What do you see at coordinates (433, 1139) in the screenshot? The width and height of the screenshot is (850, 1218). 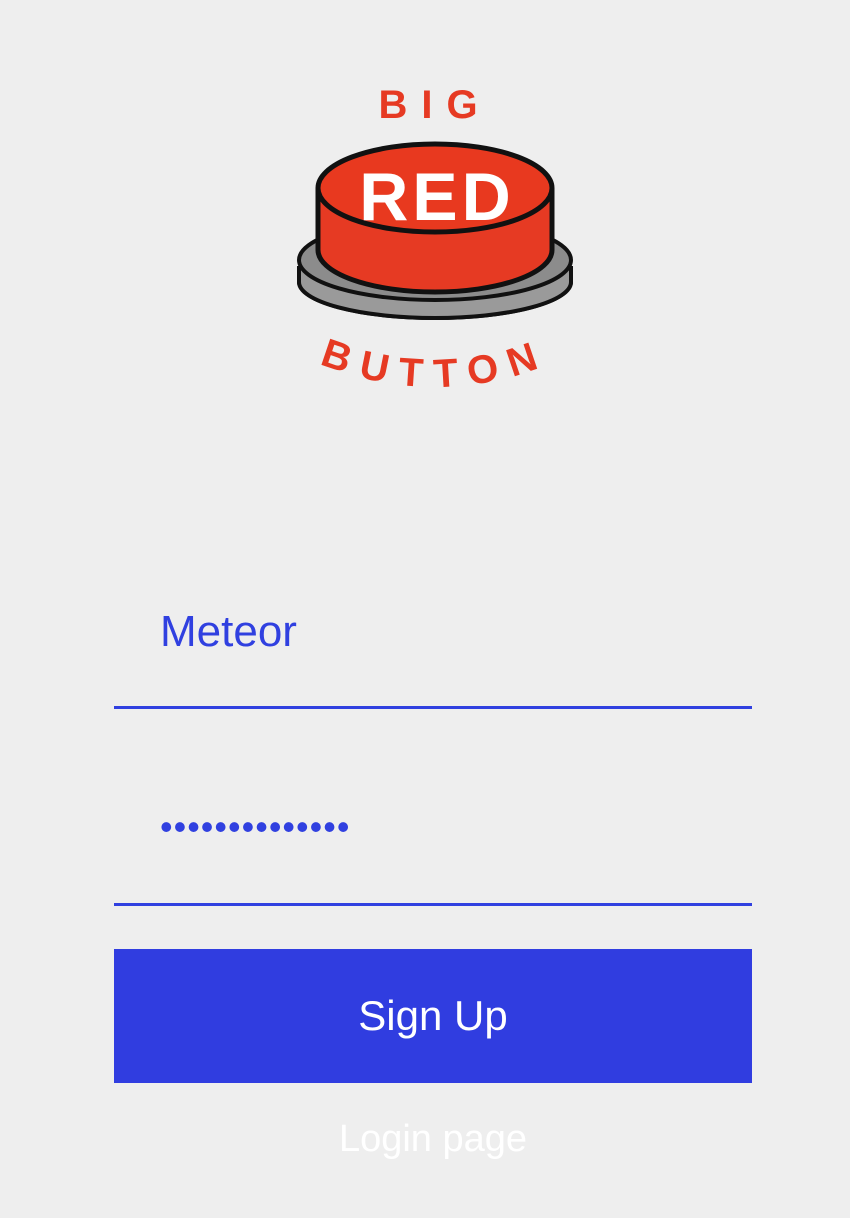 I see `login-page-link: Login page` at bounding box center [433, 1139].